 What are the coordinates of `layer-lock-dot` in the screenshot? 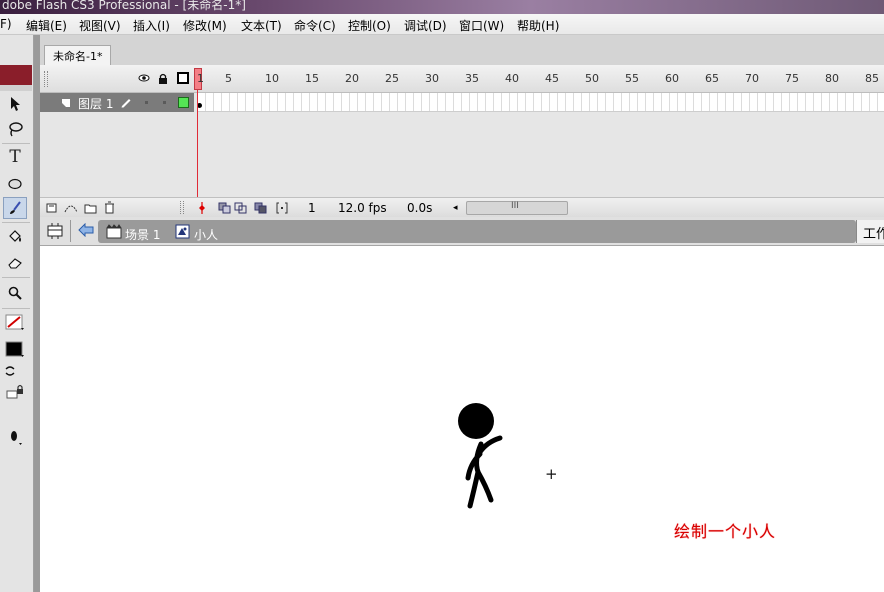 It's located at (164, 102).